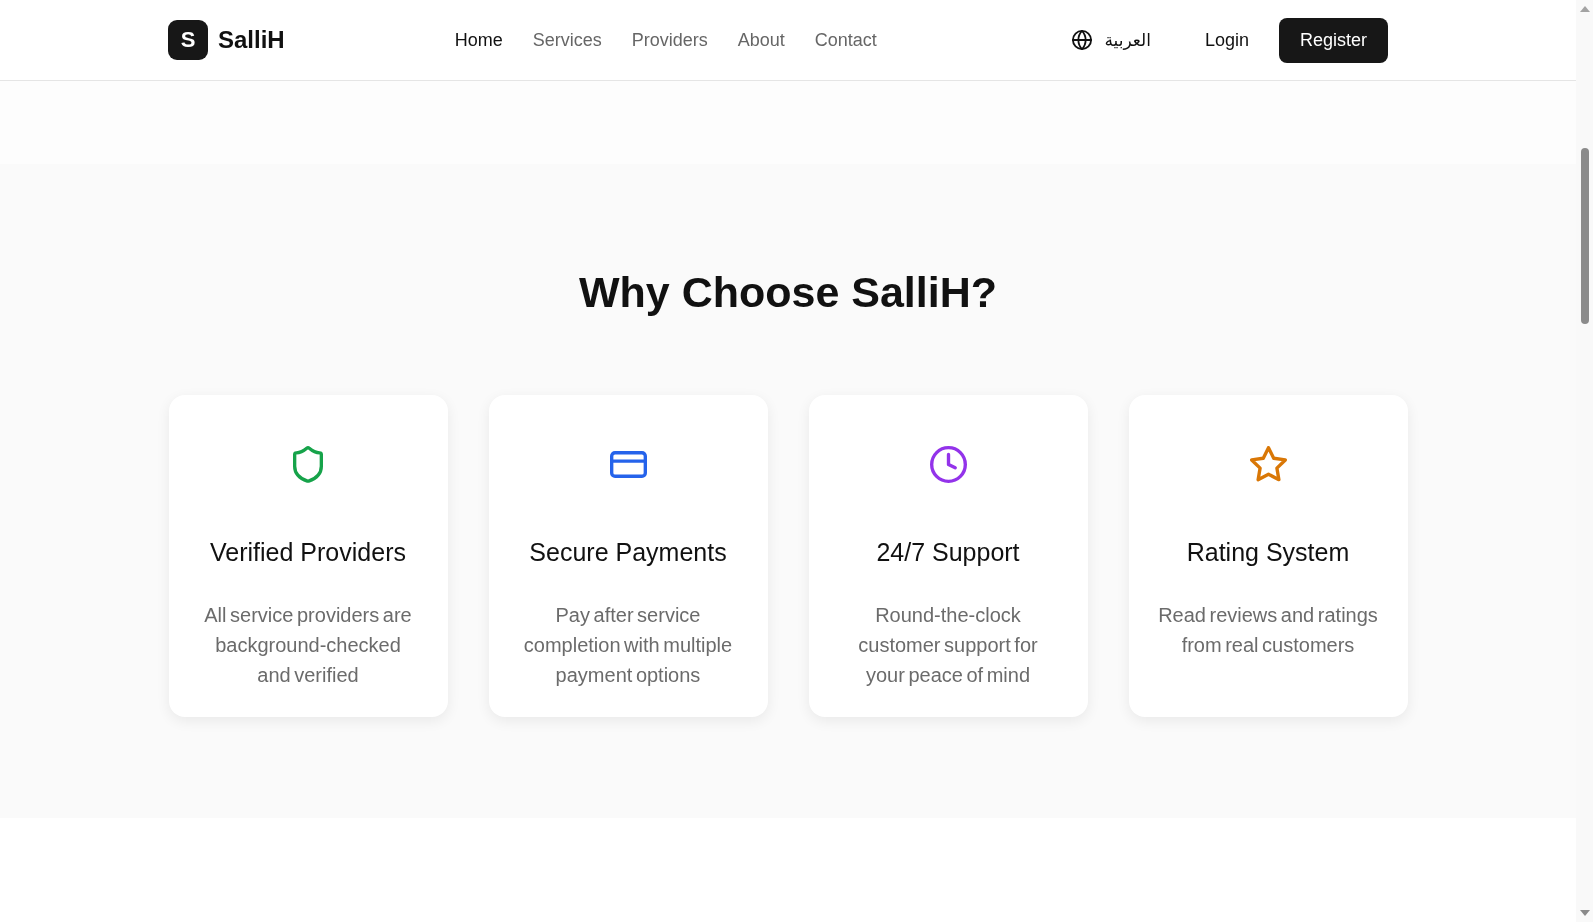 Image resolution: width=1593 pixels, height=922 pixels. I want to click on feature-description: Read reviews and ratings from real customers, so click(1268, 630).